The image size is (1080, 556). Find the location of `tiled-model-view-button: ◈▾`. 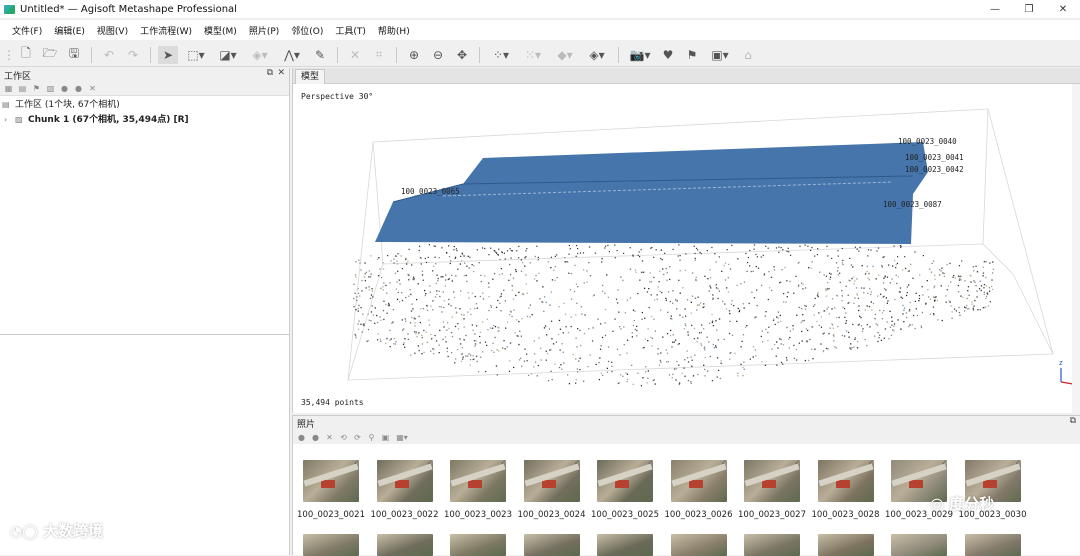

tiled-model-view-button: ◈▾ is located at coordinates (597, 55).